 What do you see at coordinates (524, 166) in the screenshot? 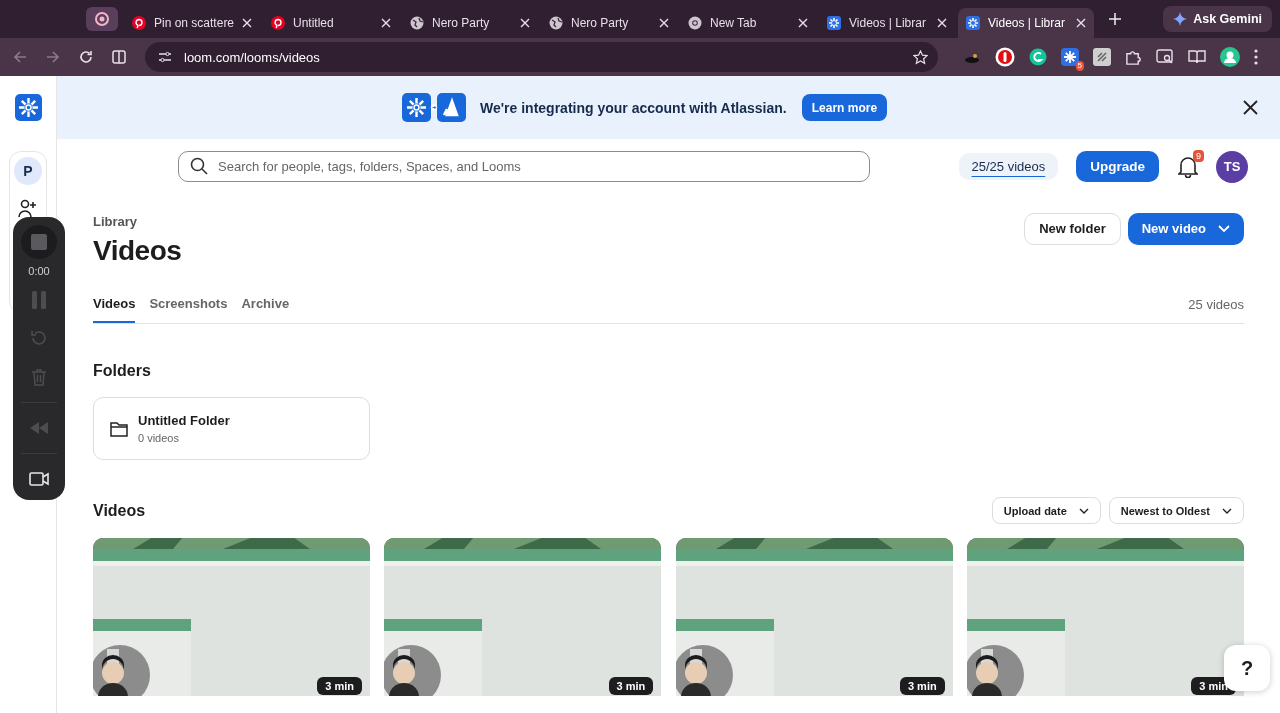
I see `search-field: Search for people, tags, folders, Spaces, and Looms` at bounding box center [524, 166].